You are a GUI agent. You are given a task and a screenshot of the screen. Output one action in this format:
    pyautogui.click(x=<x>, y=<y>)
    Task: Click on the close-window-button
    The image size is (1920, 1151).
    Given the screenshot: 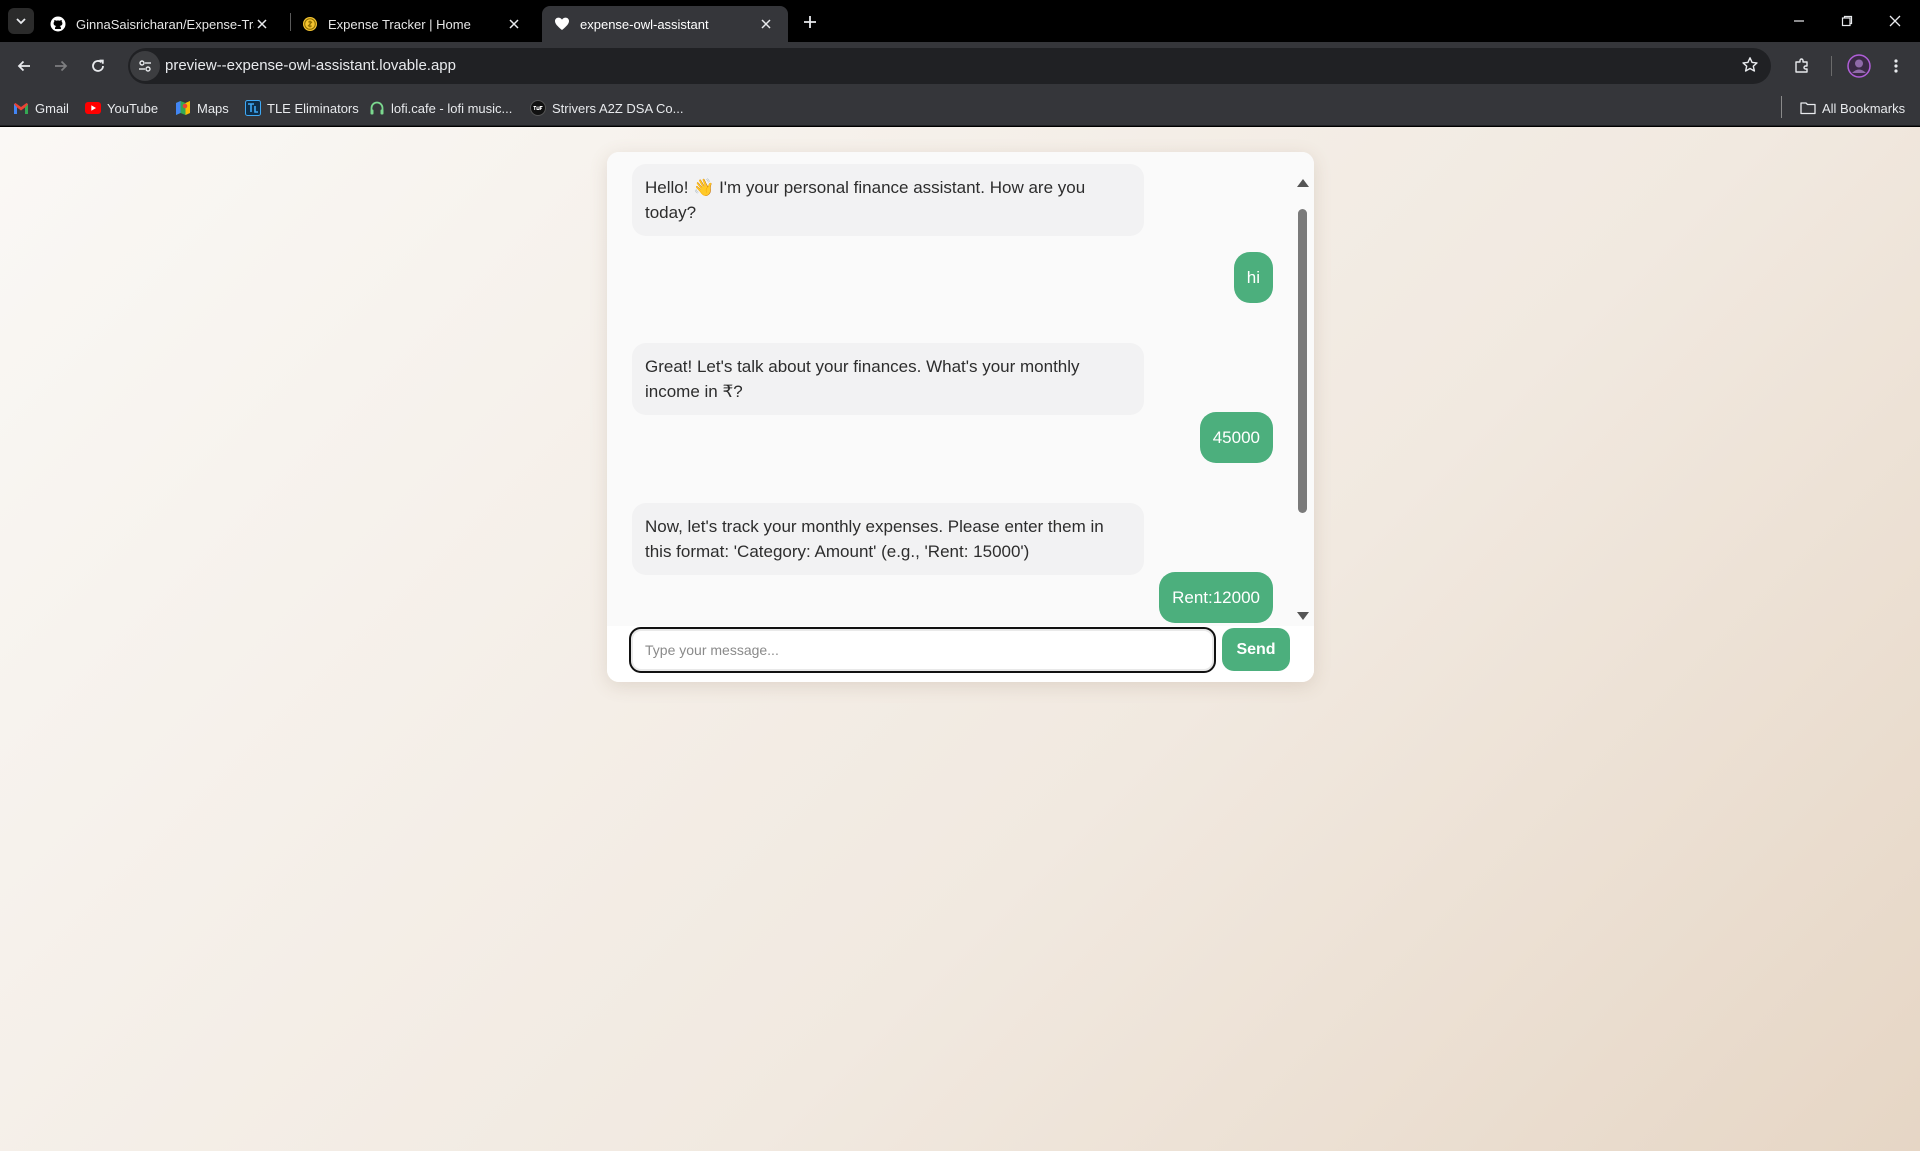 What is the action you would take?
    pyautogui.click(x=1895, y=21)
    